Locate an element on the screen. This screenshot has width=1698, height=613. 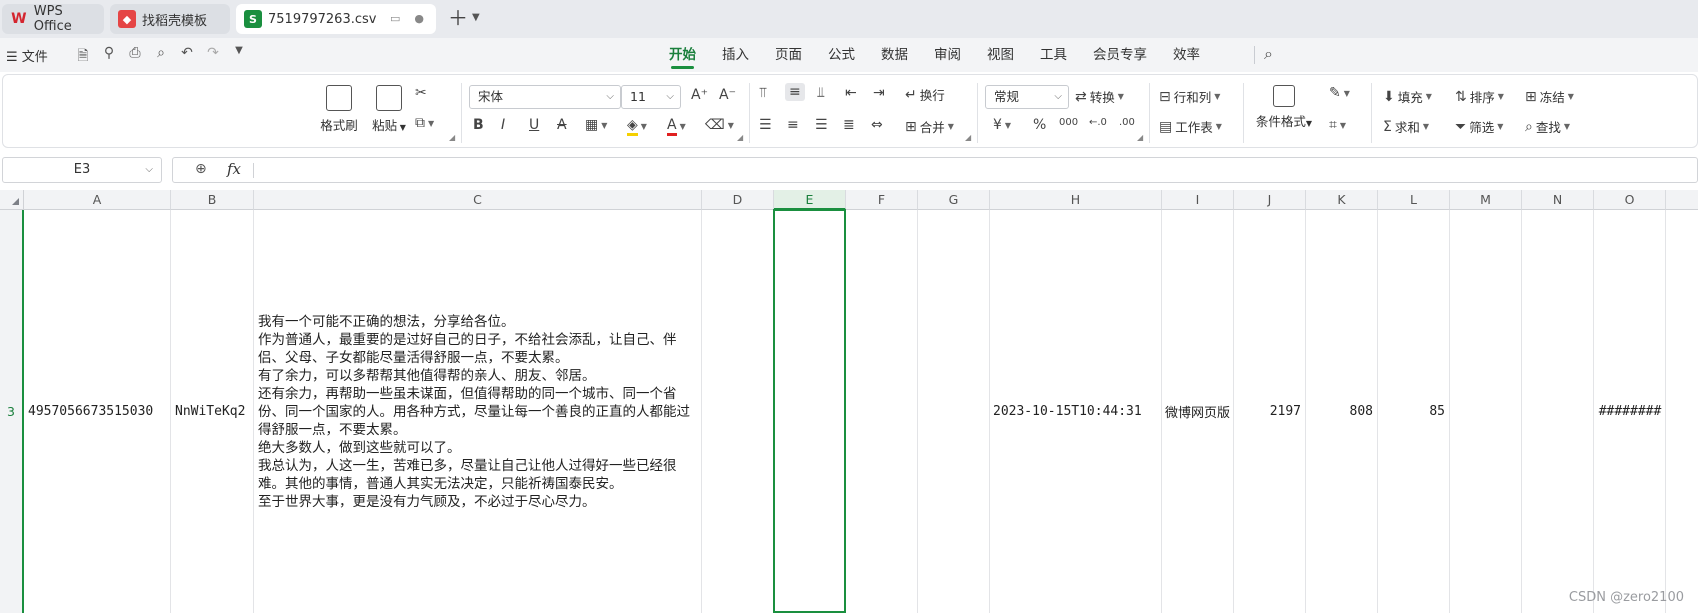
paste-button: 粘贴 ▼ is located at coordinates (389, 109).